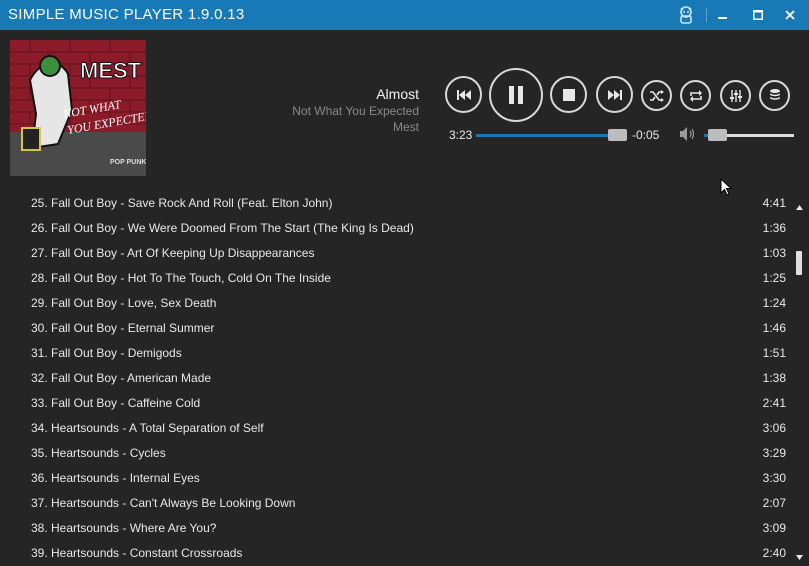 The height and width of the screenshot is (566, 809). I want to click on playlist-row: 32. Fall Out Boy - American Made 1:38, so click(395, 378).